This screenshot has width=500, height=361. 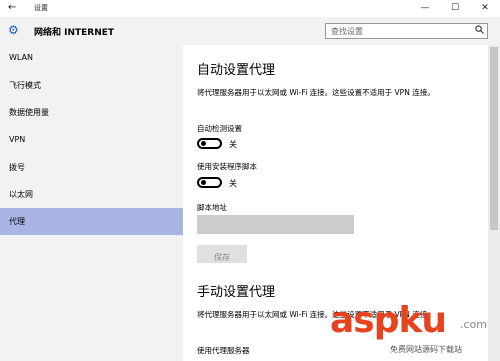 What do you see at coordinates (455, 8) in the screenshot?
I see `maximize-button: ☐` at bounding box center [455, 8].